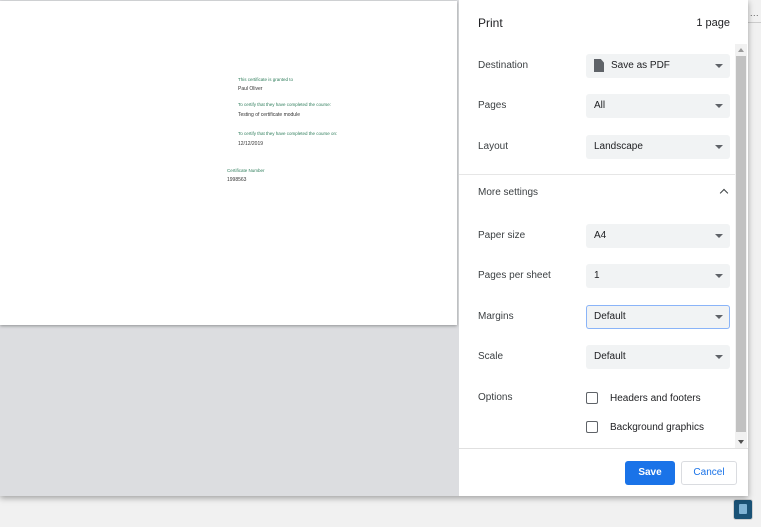 Image resolution: width=761 pixels, height=527 pixels. Describe the element at coordinates (658, 147) in the screenshot. I see `layout-select: Landscape` at that location.